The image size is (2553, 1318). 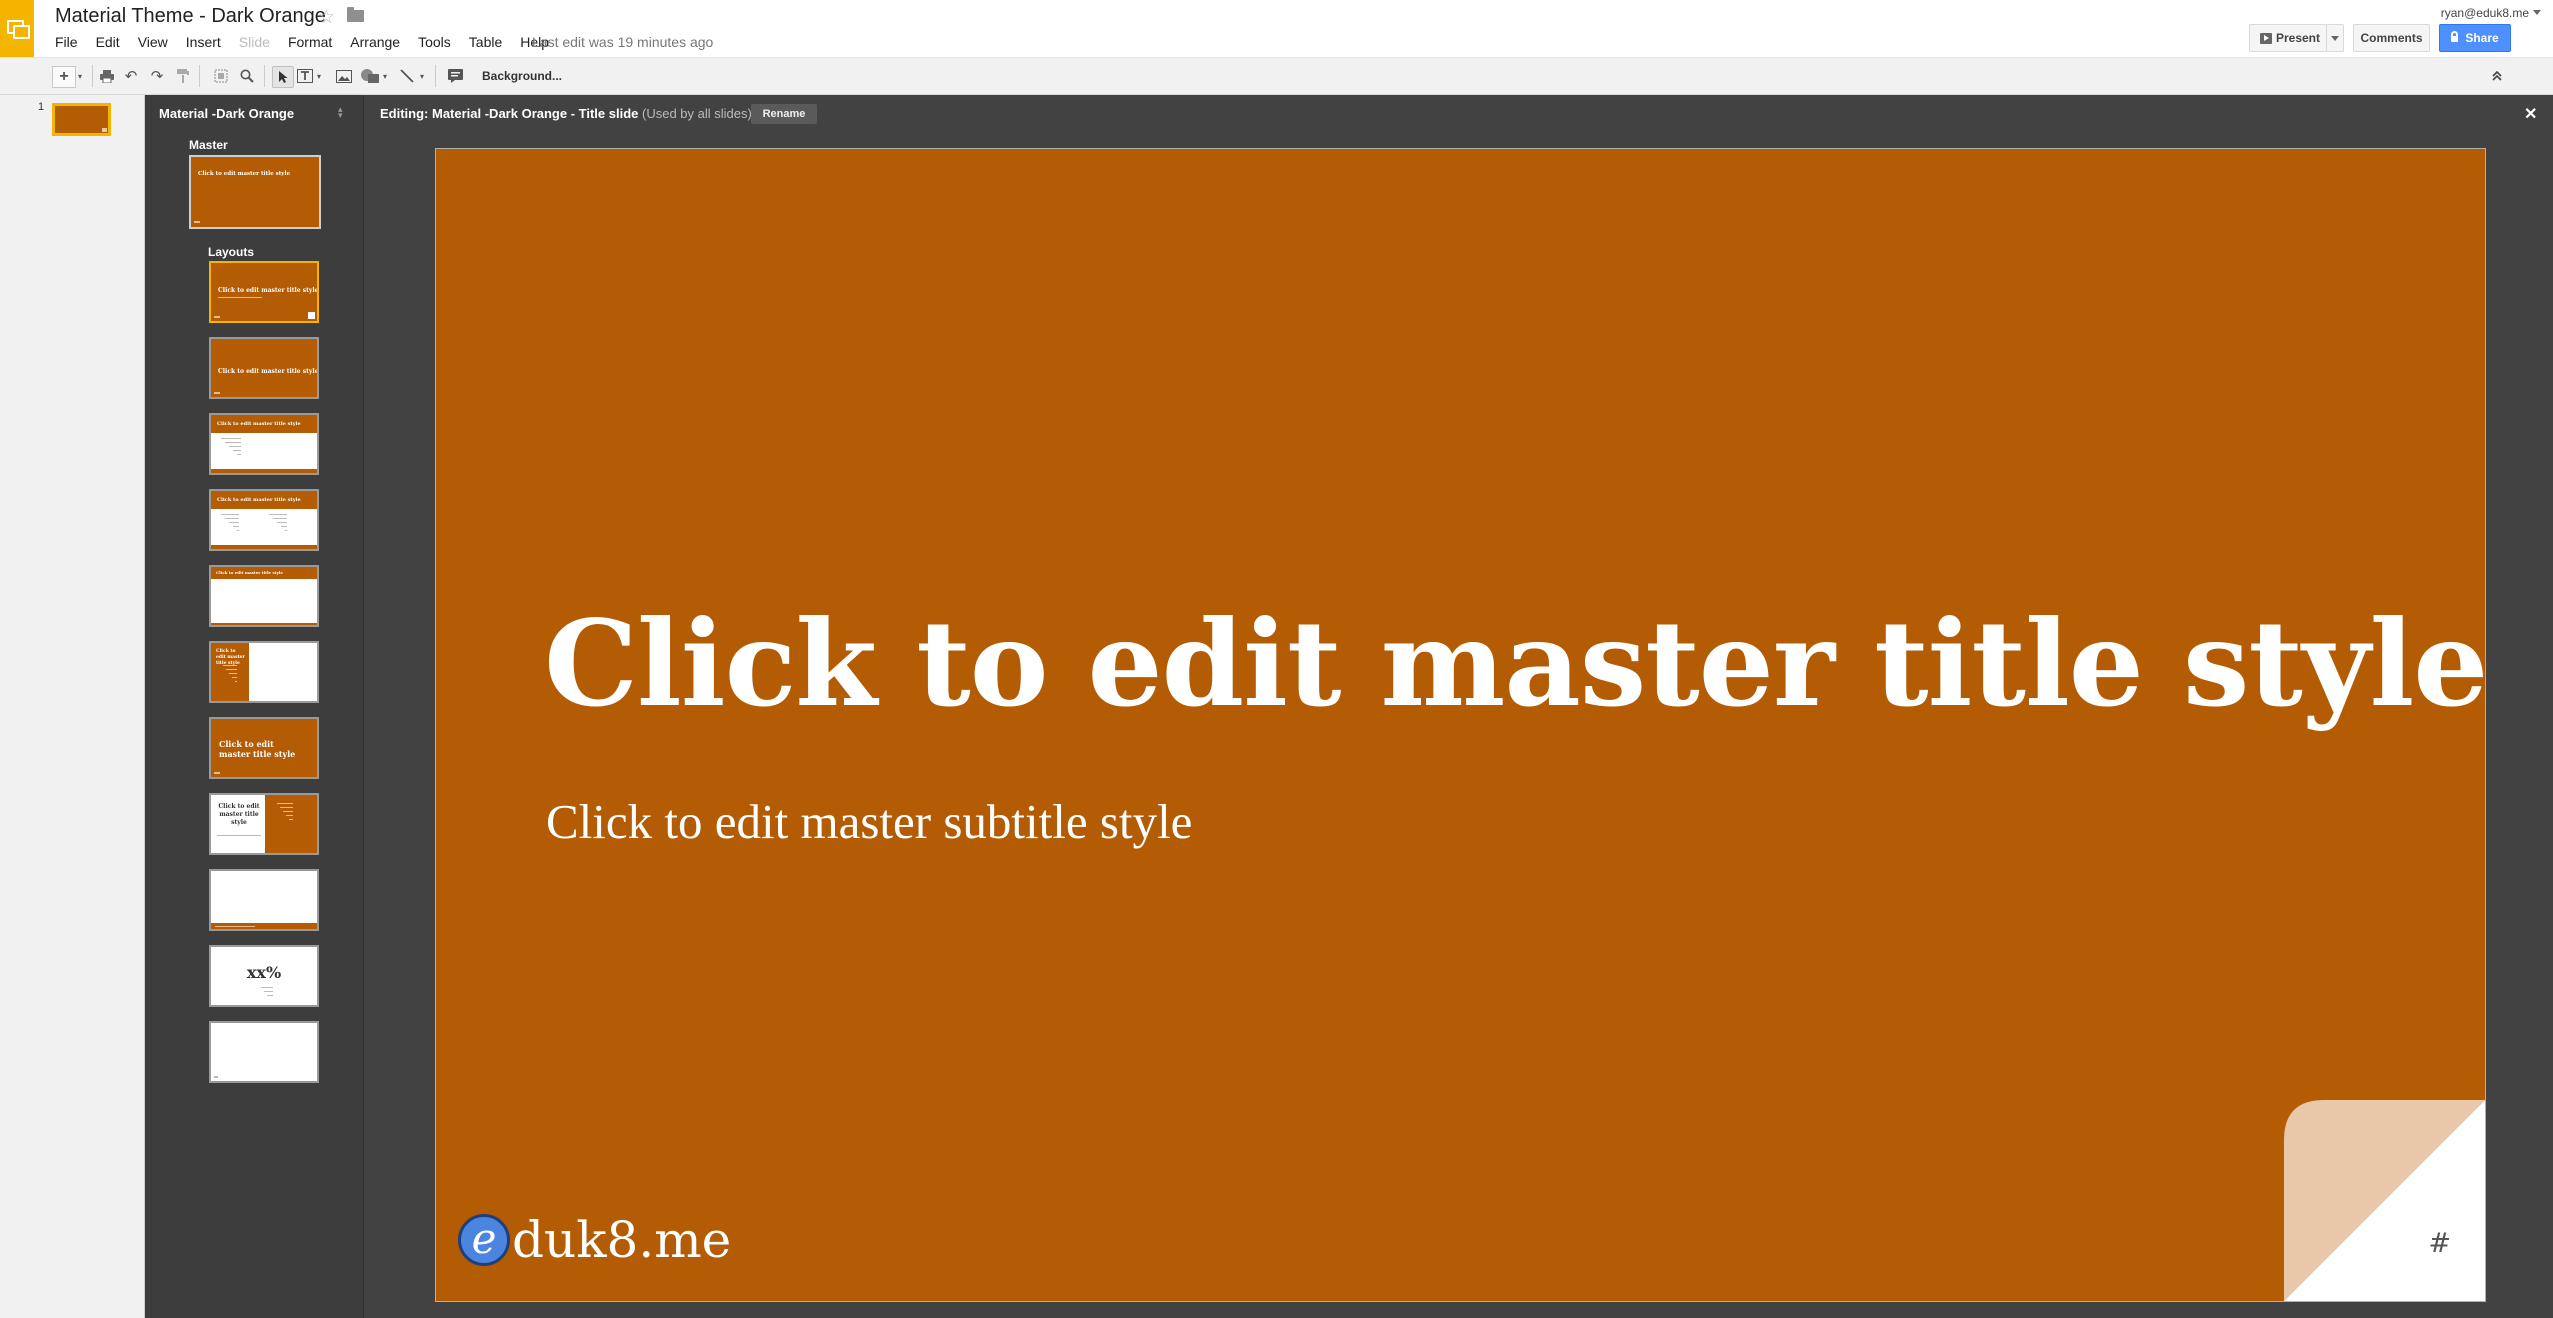 What do you see at coordinates (108, 42) in the screenshot?
I see `menu-edit: Edit` at bounding box center [108, 42].